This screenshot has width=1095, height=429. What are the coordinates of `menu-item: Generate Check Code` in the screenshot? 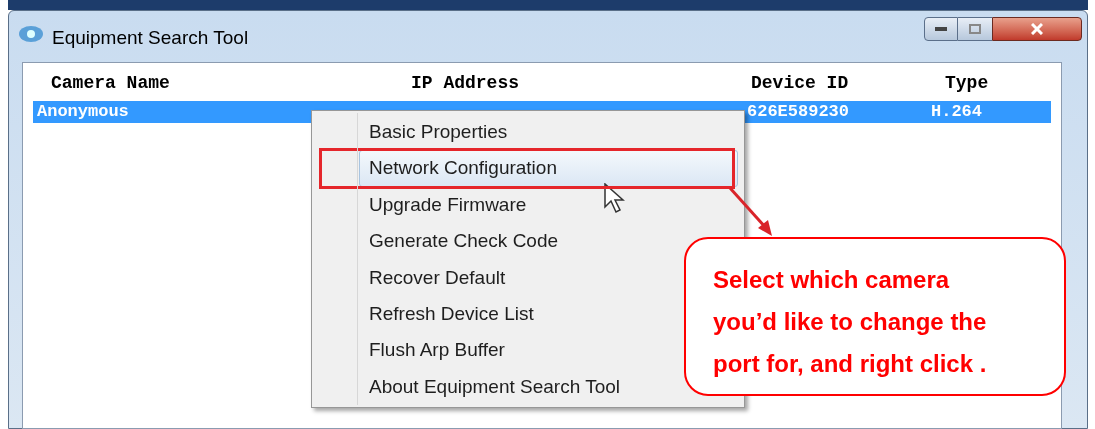 It's located at (519, 241).